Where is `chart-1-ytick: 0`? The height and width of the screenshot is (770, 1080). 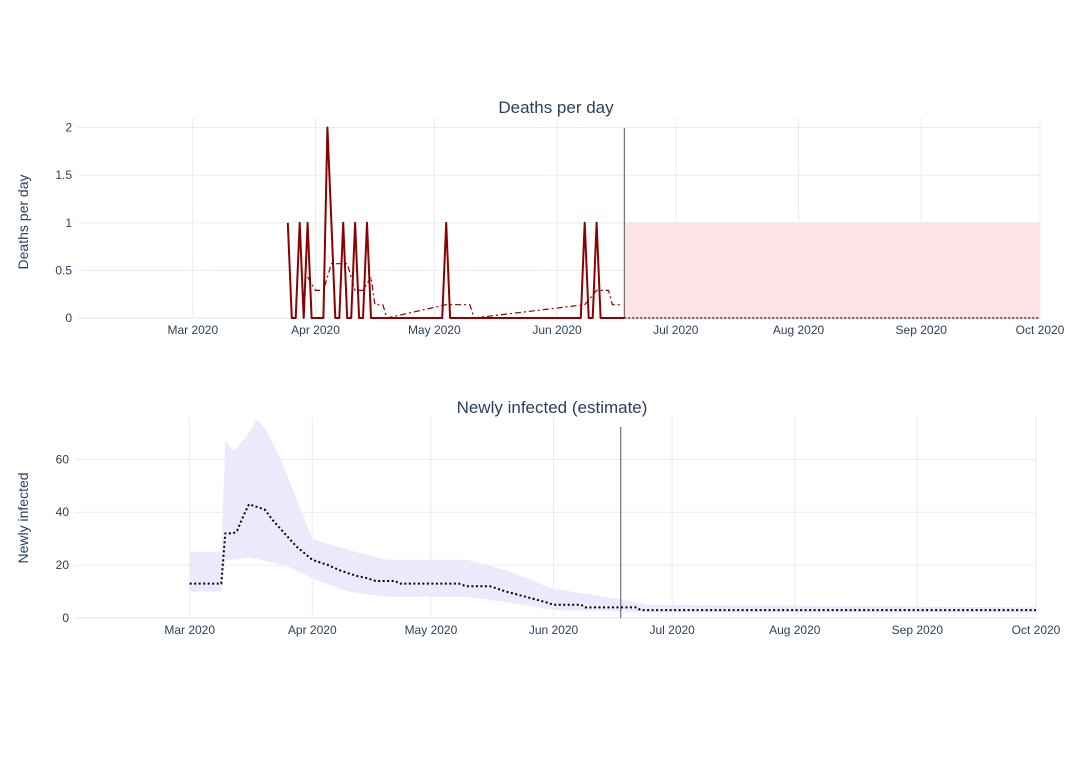
chart-1-ytick: 0 is located at coordinates (68, 318).